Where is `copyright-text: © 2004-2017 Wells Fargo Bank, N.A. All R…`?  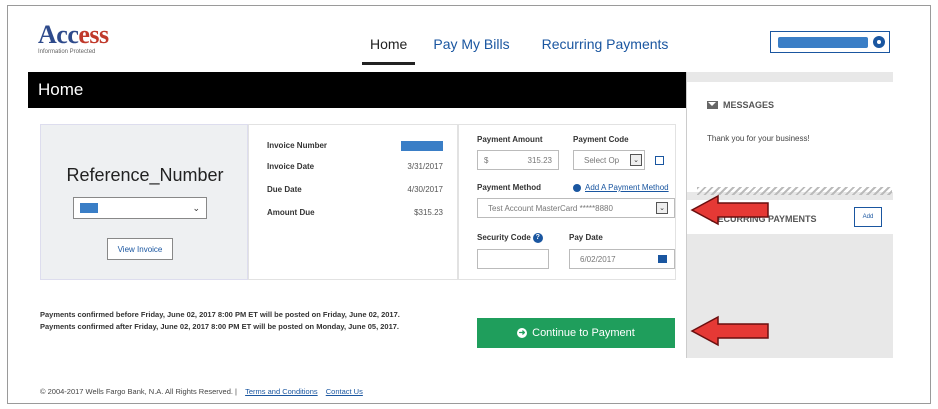 copyright-text: © 2004-2017 Wells Fargo Bank, N.A. All R… is located at coordinates (139, 391).